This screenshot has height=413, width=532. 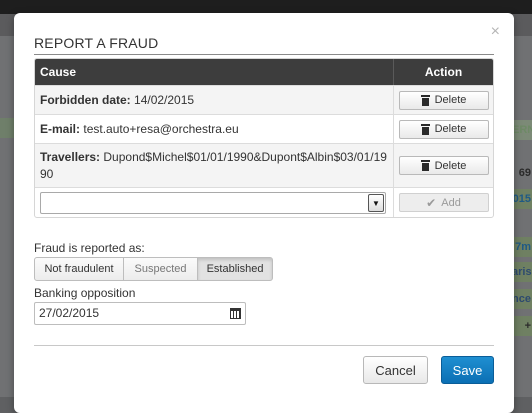 I want to click on dialog-title: REPORT A FRAUD, so click(x=96, y=43).